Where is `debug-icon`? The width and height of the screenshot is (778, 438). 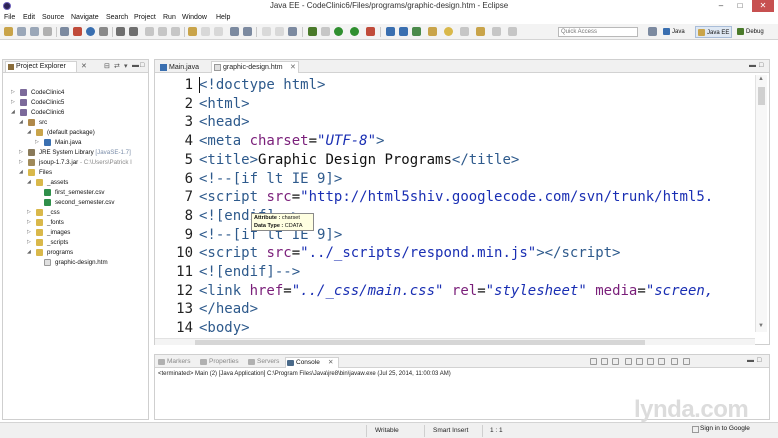
debug-icon is located at coordinates (312, 31).